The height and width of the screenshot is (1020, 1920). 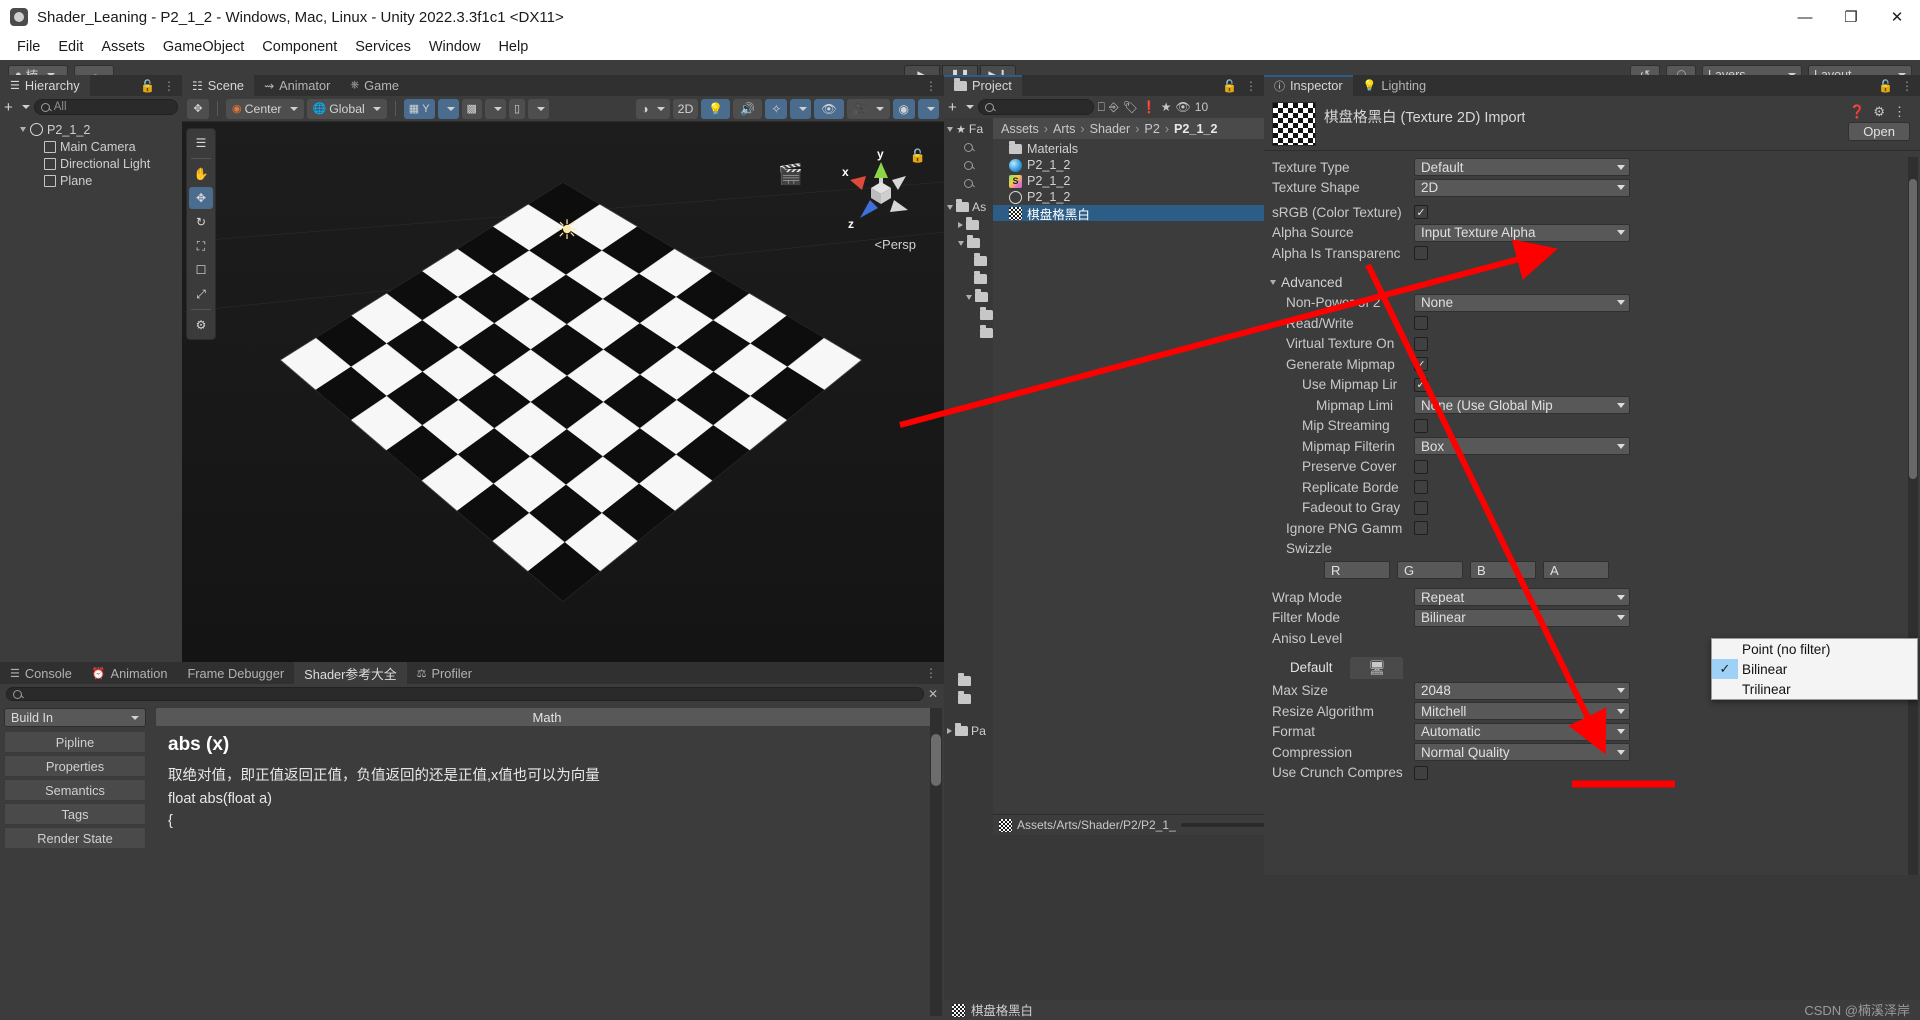 What do you see at coordinates (75, 790) in the screenshot?
I see `category-semantics: Semantics` at bounding box center [75, 790].